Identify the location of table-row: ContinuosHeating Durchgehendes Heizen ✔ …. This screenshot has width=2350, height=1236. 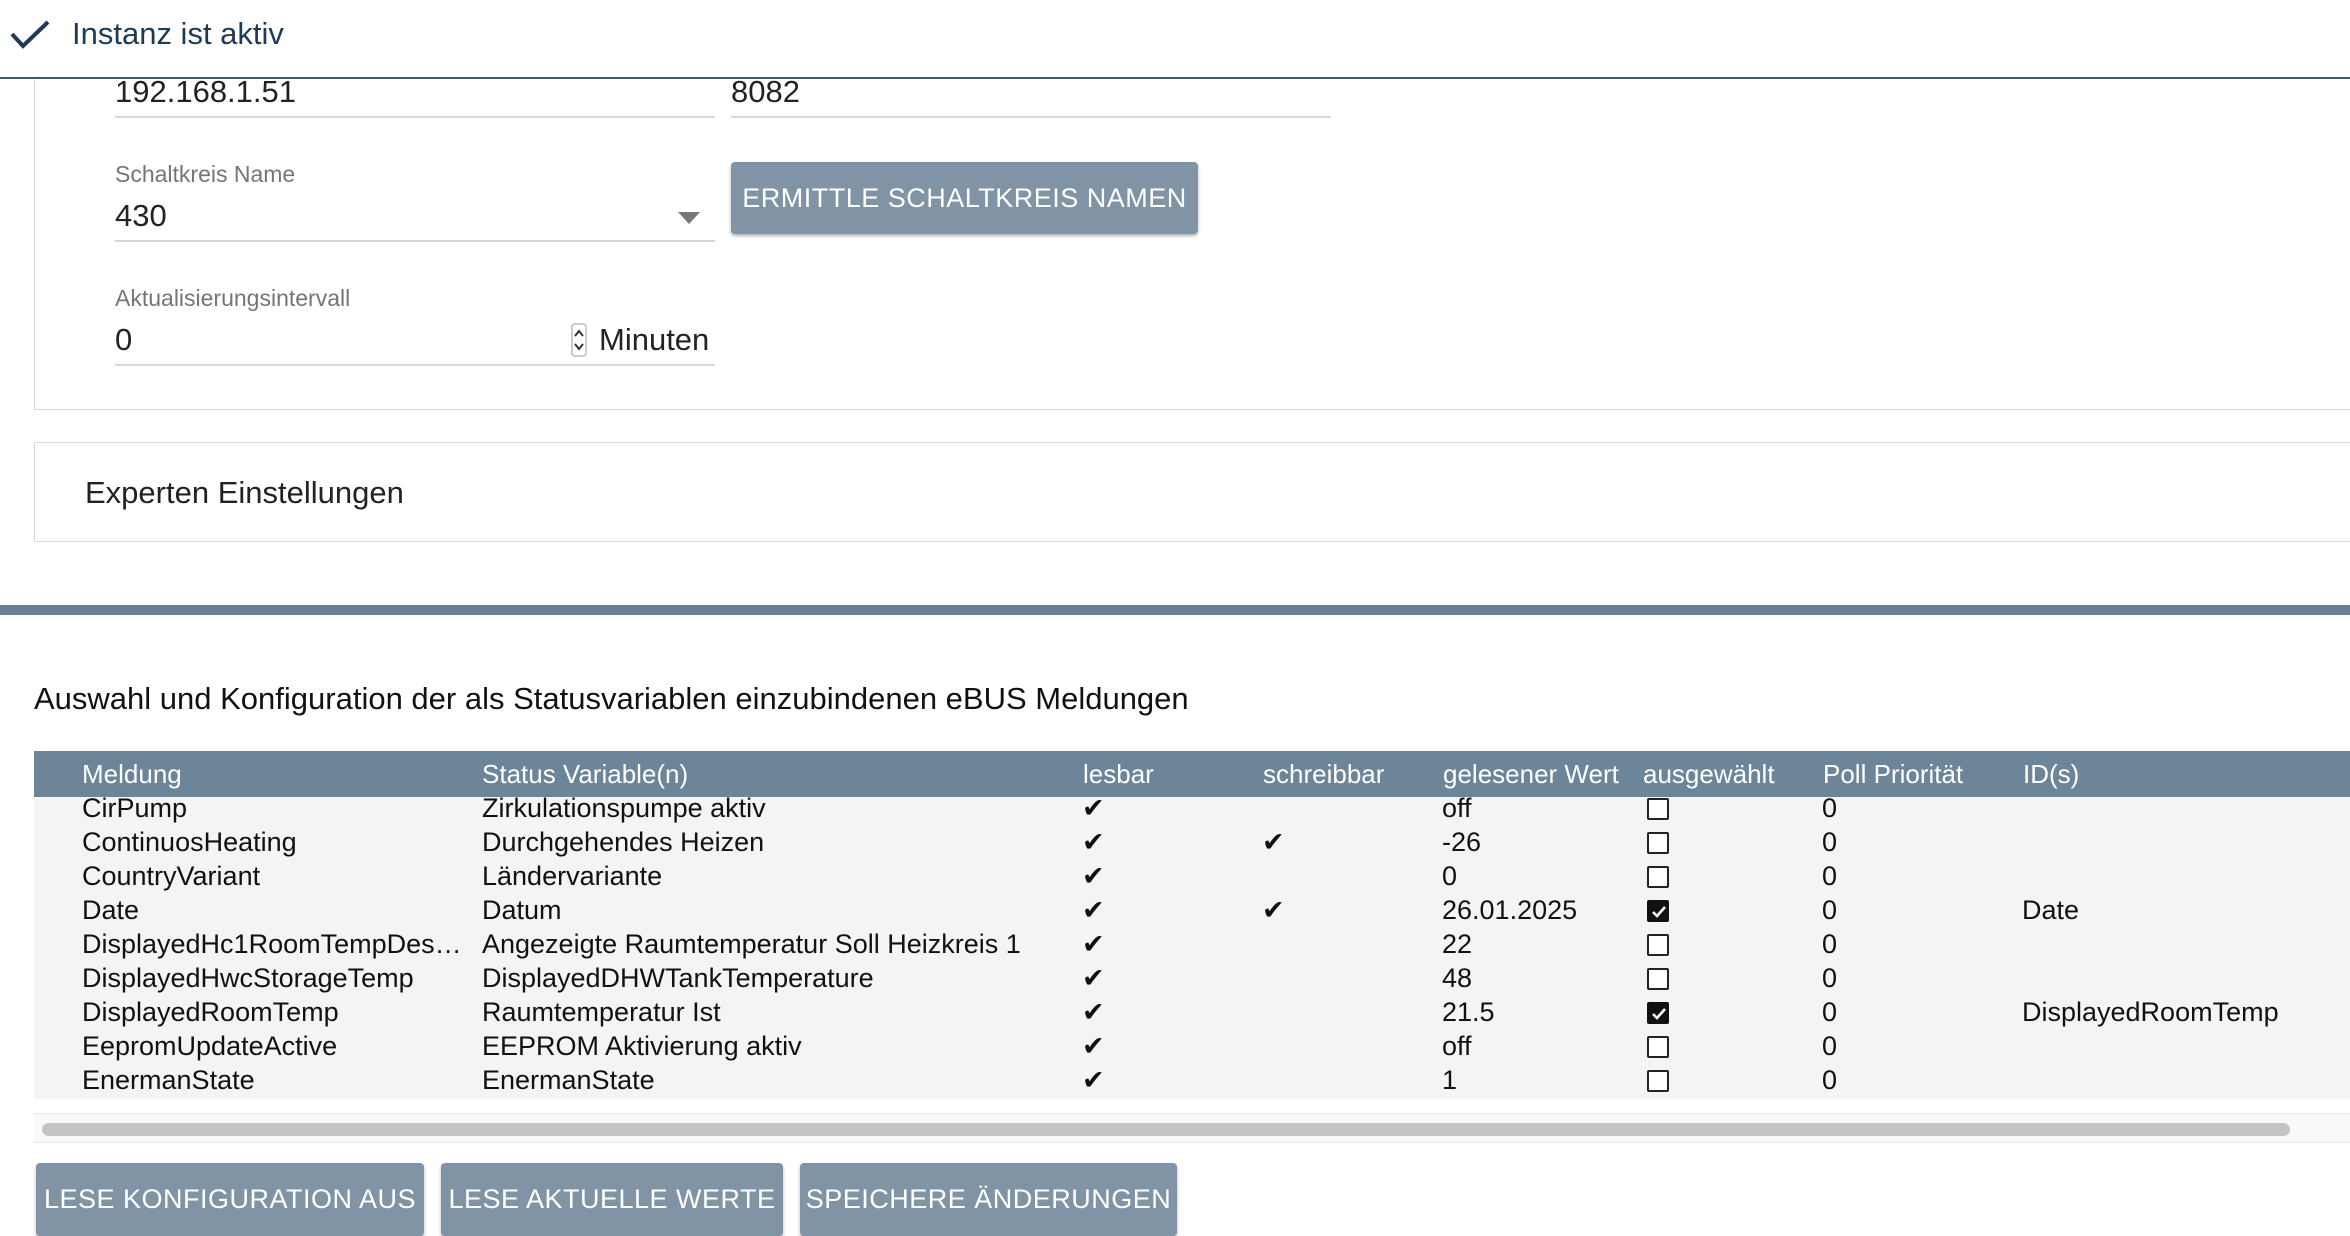
(1192, 842).